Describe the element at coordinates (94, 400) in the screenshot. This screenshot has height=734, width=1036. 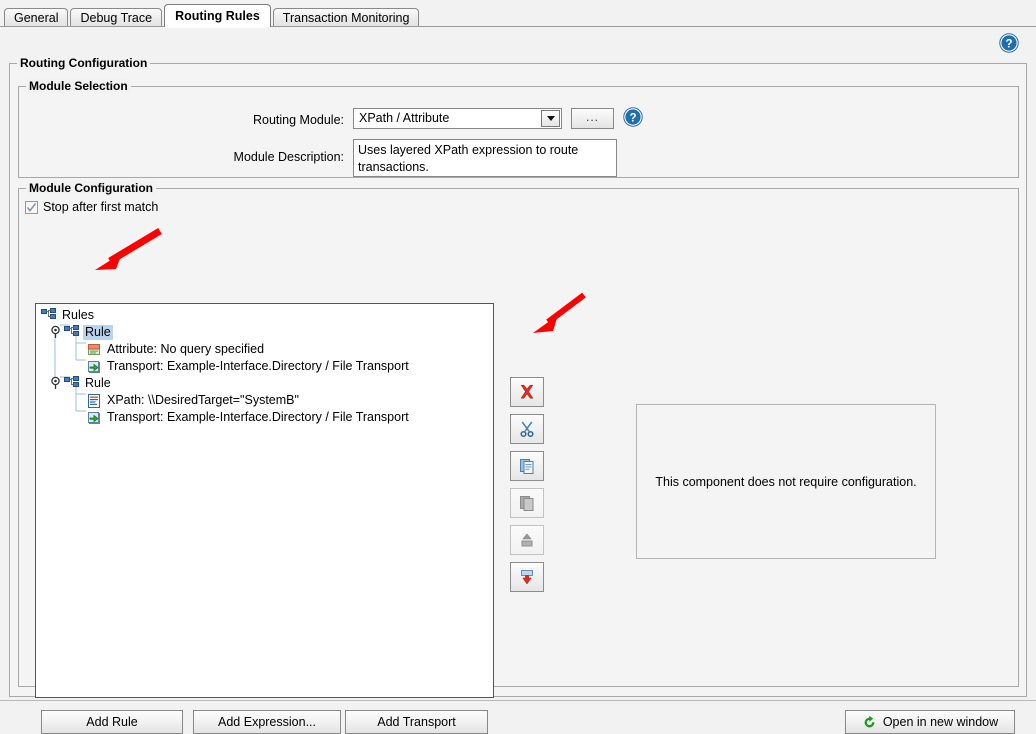
I see `xpath-icon` at that location.